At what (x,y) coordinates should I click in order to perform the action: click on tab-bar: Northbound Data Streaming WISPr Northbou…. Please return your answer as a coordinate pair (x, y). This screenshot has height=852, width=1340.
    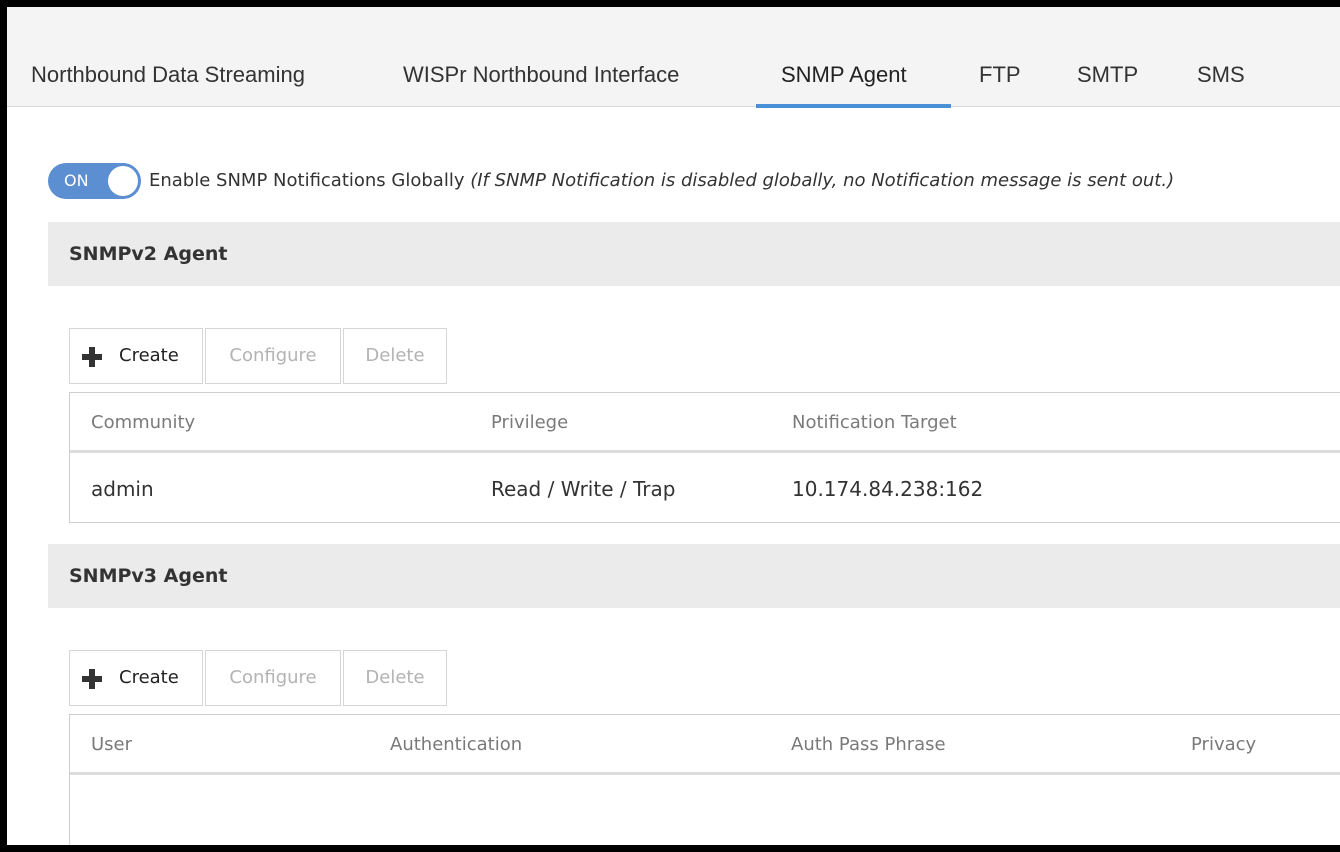
    Looking at the image, I should click on (673, 57).